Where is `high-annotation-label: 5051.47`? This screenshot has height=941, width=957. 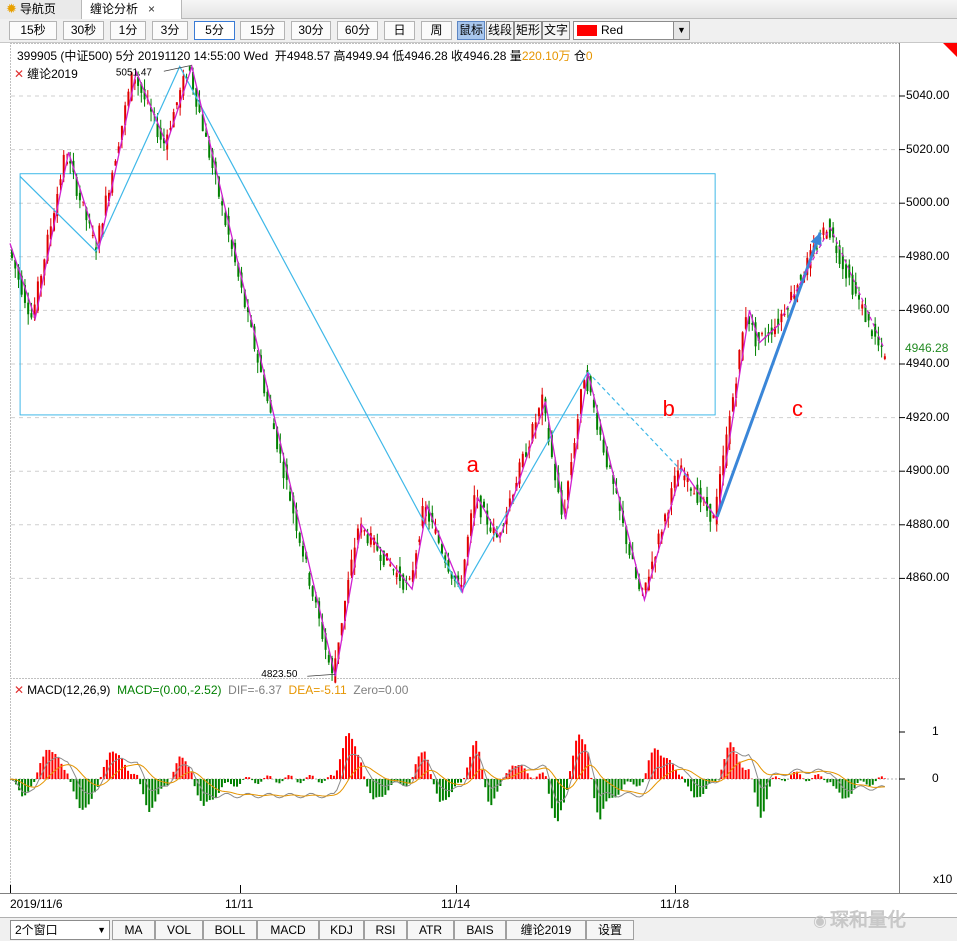
high-annotation-label: 5051.47 is located at coordinates (134, 72).